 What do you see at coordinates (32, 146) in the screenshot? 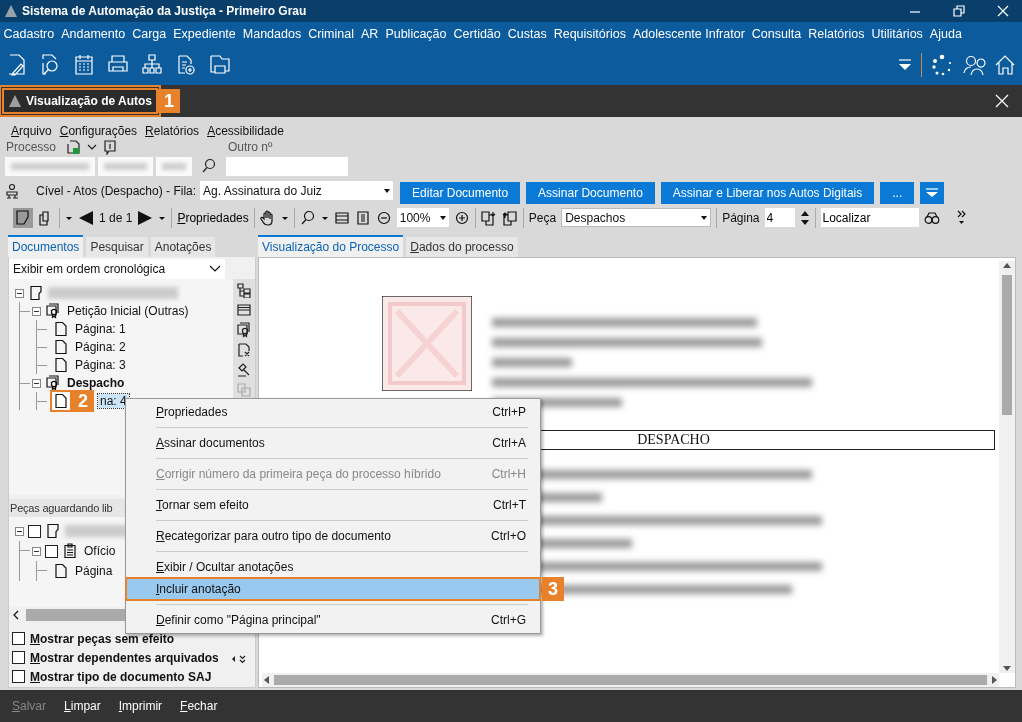
I see `field-label: Processo` at bounding box center [32, 146].